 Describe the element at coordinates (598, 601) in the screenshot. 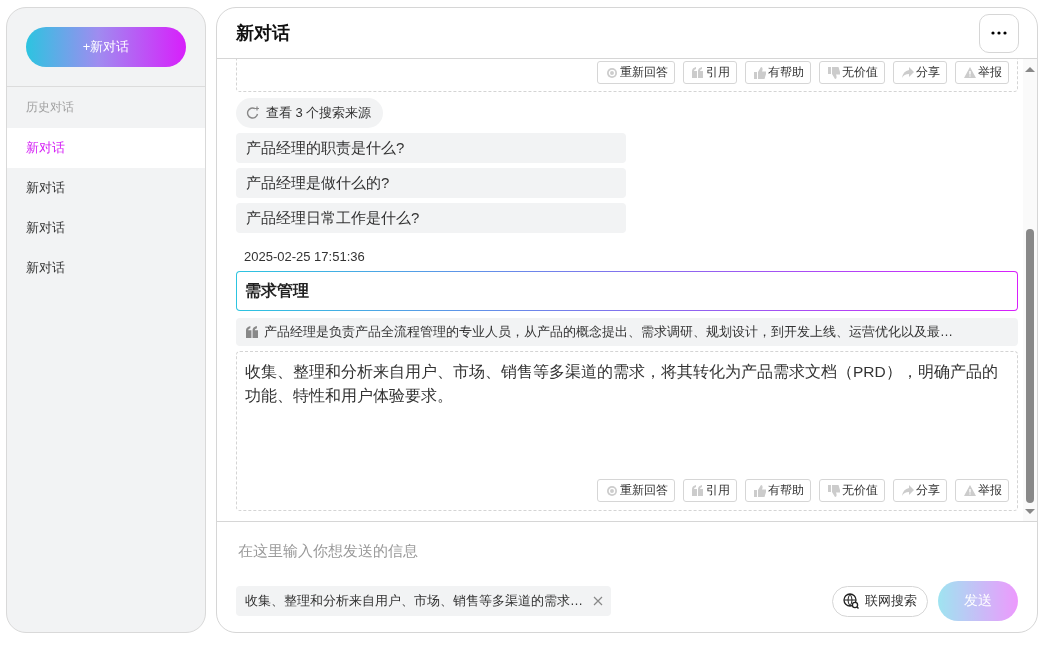

I see `close-icon` at that location.